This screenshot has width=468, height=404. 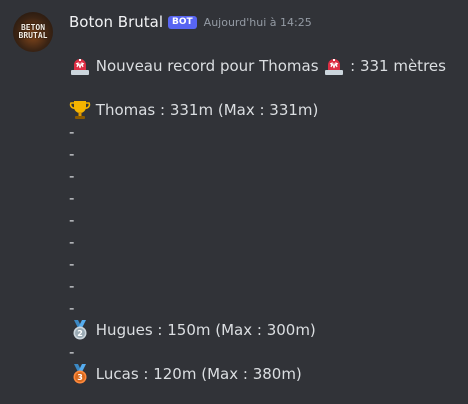 What do you see at coordinates (80, 333) in the screenshot?
I see `svg-text: 2` at bounding box center [80, 333].